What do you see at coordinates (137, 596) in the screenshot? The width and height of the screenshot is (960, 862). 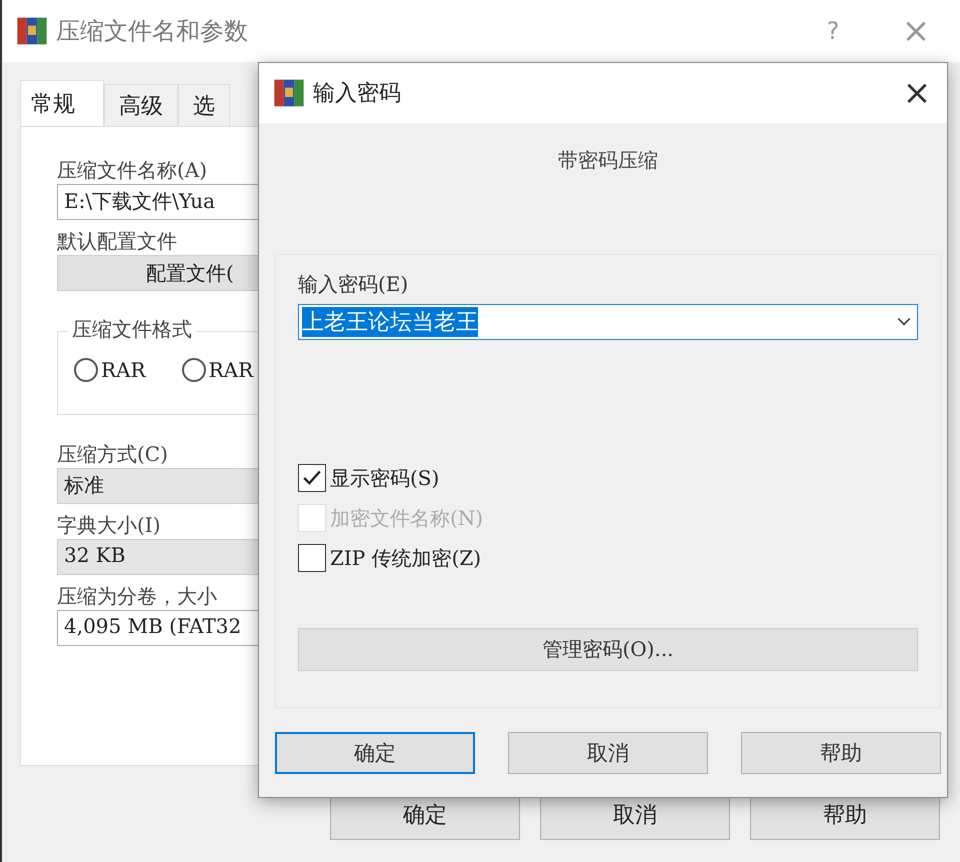 I see `field-label: 压缩为分卷，大小` at bounding box center [137, 596].